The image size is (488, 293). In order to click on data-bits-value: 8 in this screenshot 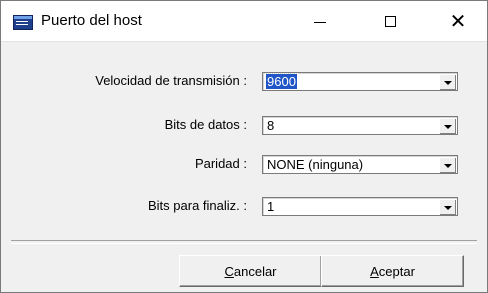, I will do `click(271, 125)`.